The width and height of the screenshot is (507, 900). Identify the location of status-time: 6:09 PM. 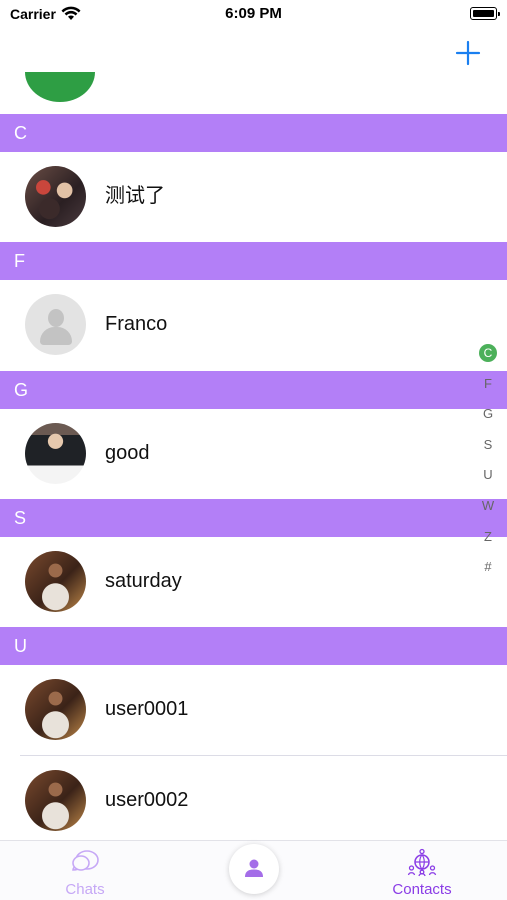
(253, 13).